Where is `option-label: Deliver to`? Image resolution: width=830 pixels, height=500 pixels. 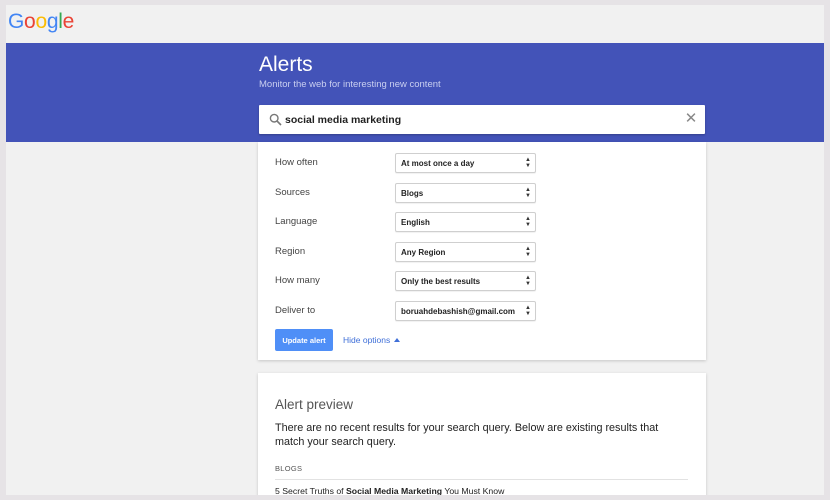
option-label: Deliver to is located at coordinates (295, 310).